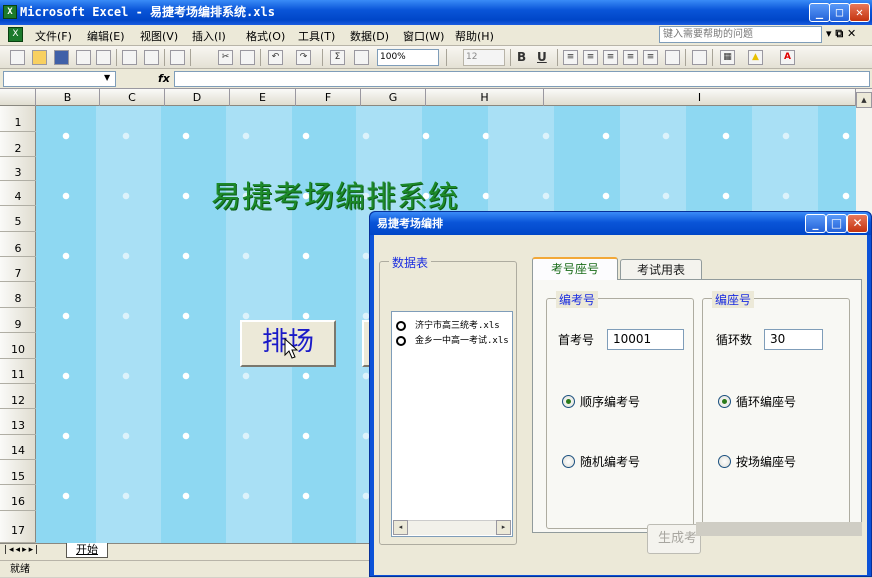 The image size is (872, 578). I want to click on column-header: B, so click(68, 97).